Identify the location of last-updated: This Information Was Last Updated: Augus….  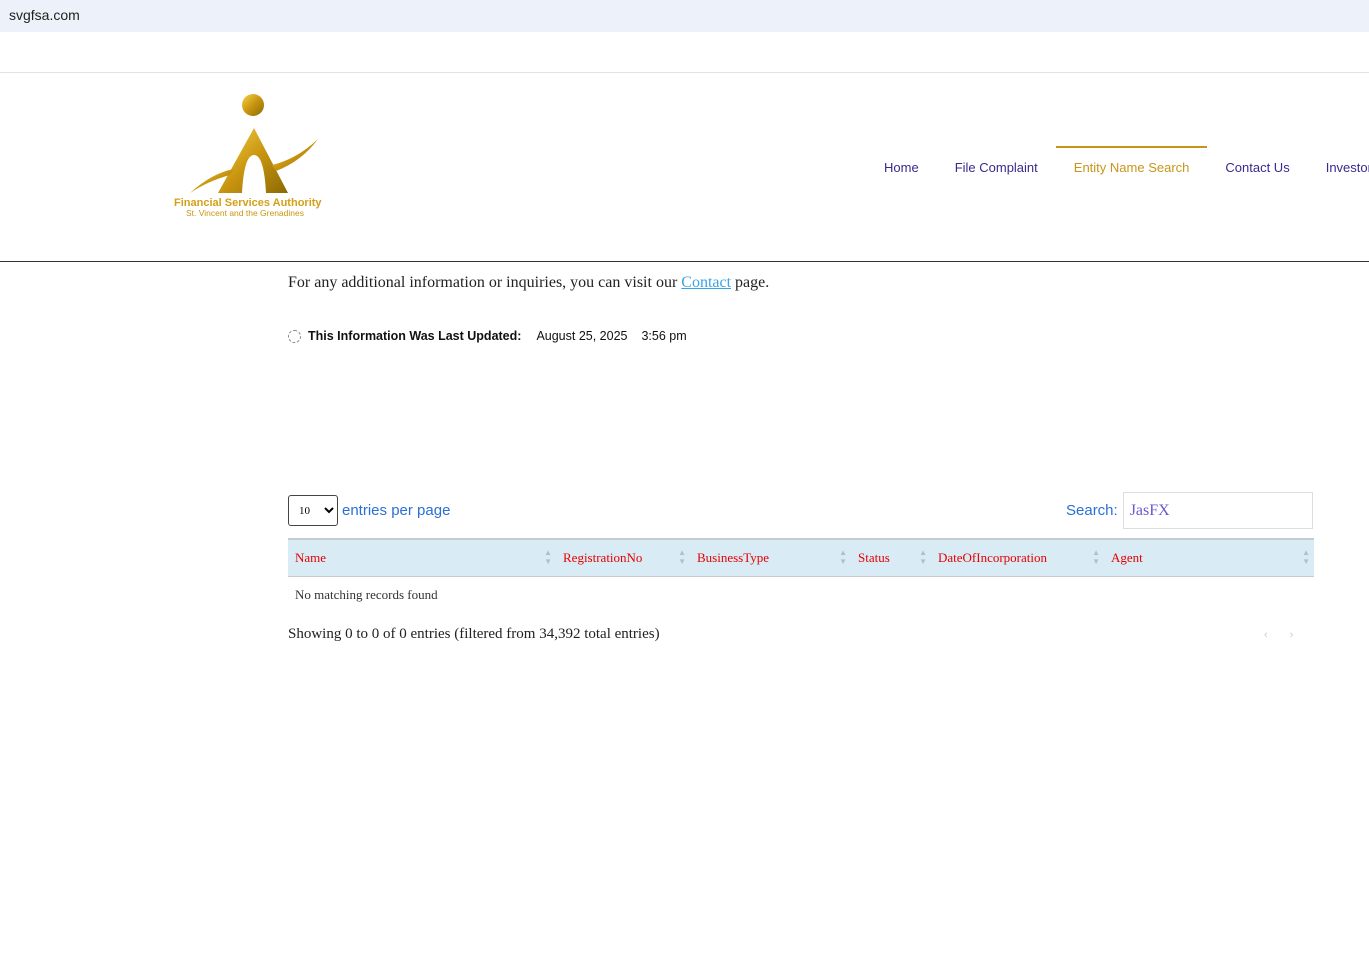
(487, 336).